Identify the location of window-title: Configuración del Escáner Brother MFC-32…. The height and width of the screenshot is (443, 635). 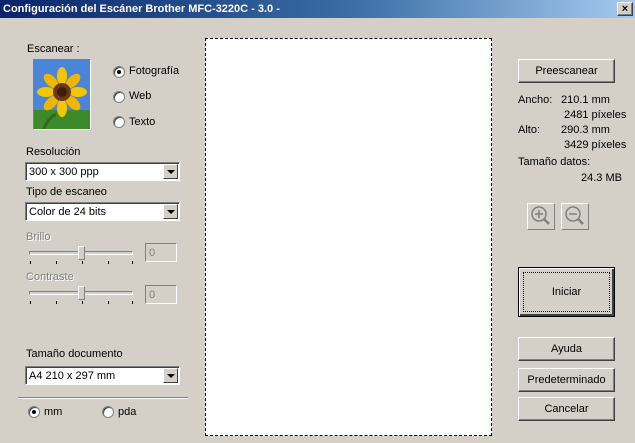
(141, 9).